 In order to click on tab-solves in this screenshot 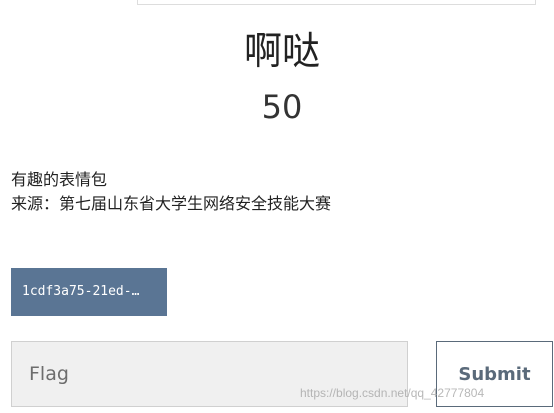, I will do `click(336, 2)`.